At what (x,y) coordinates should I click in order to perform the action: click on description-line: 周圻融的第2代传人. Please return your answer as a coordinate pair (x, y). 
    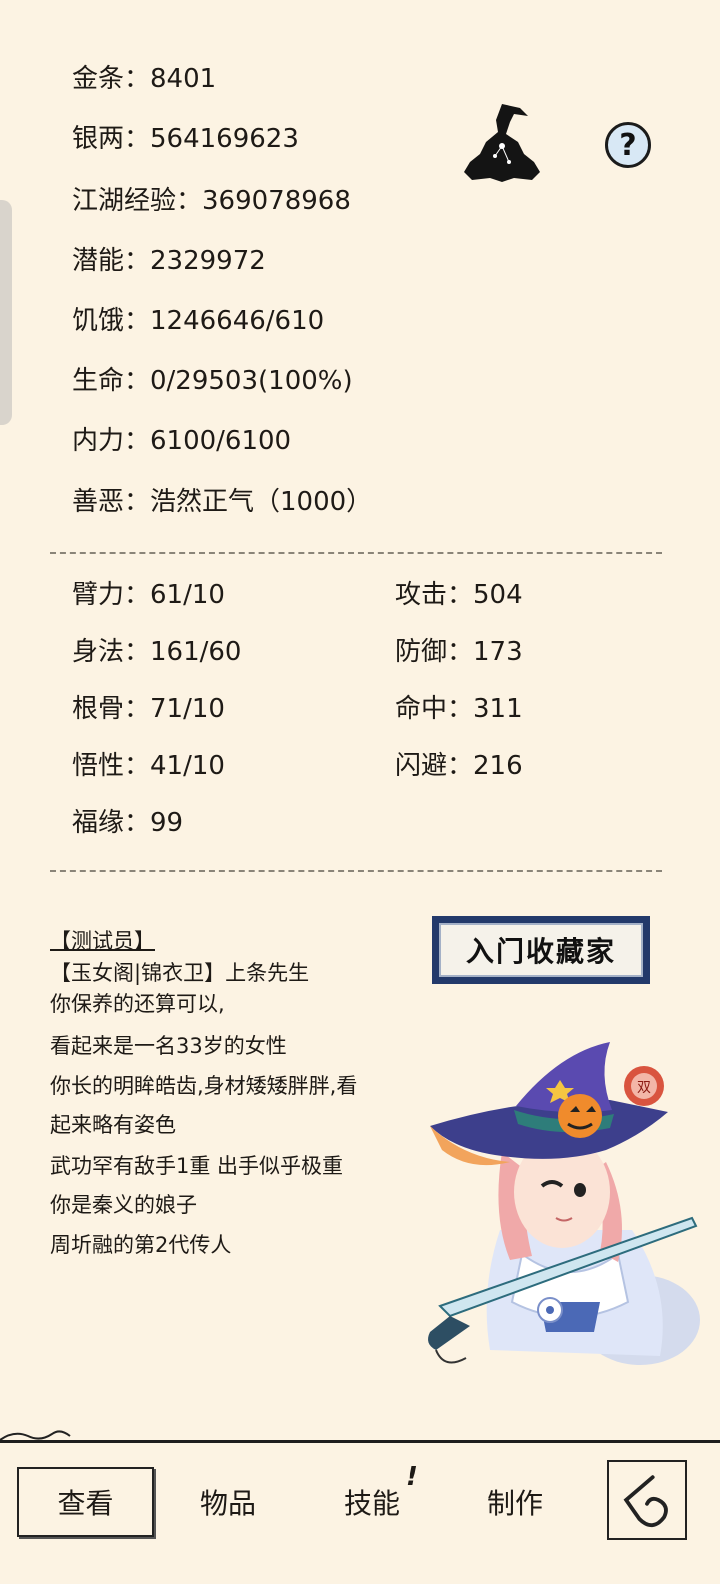
    Looking at the image, I should click on (141, 1245).